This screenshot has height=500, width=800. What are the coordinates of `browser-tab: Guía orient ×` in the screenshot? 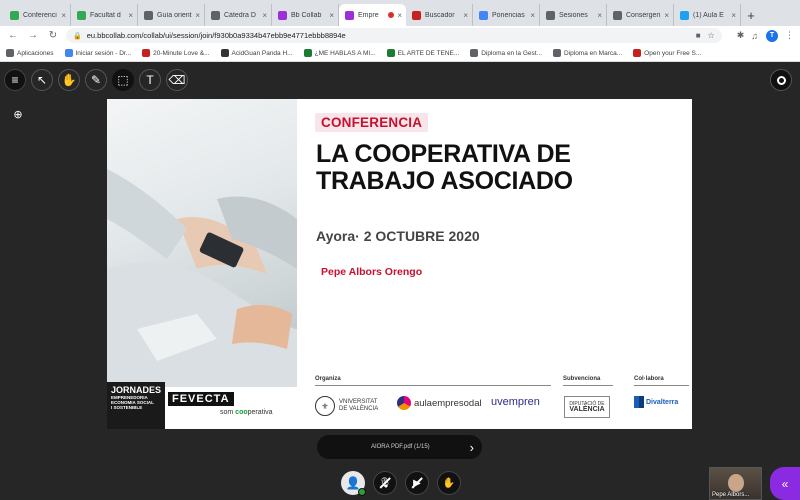 It's located at (171, 15).